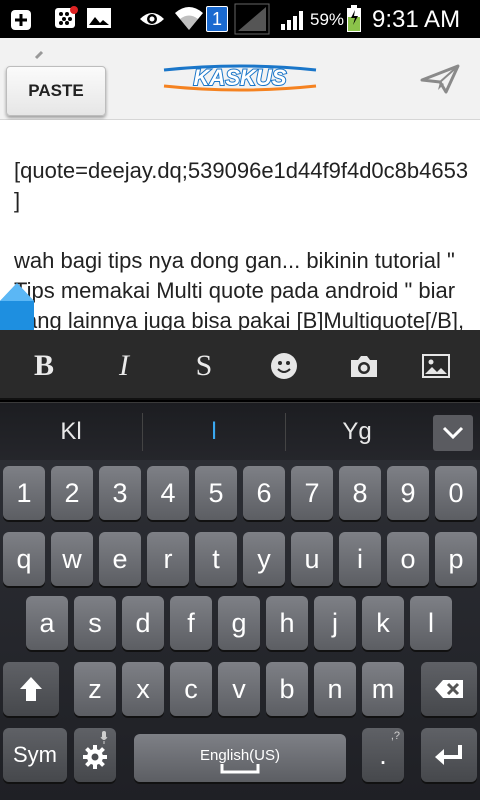  Describe the element at coordinates (431, 623) in the screenshot. I see `key-l: l` at that location.